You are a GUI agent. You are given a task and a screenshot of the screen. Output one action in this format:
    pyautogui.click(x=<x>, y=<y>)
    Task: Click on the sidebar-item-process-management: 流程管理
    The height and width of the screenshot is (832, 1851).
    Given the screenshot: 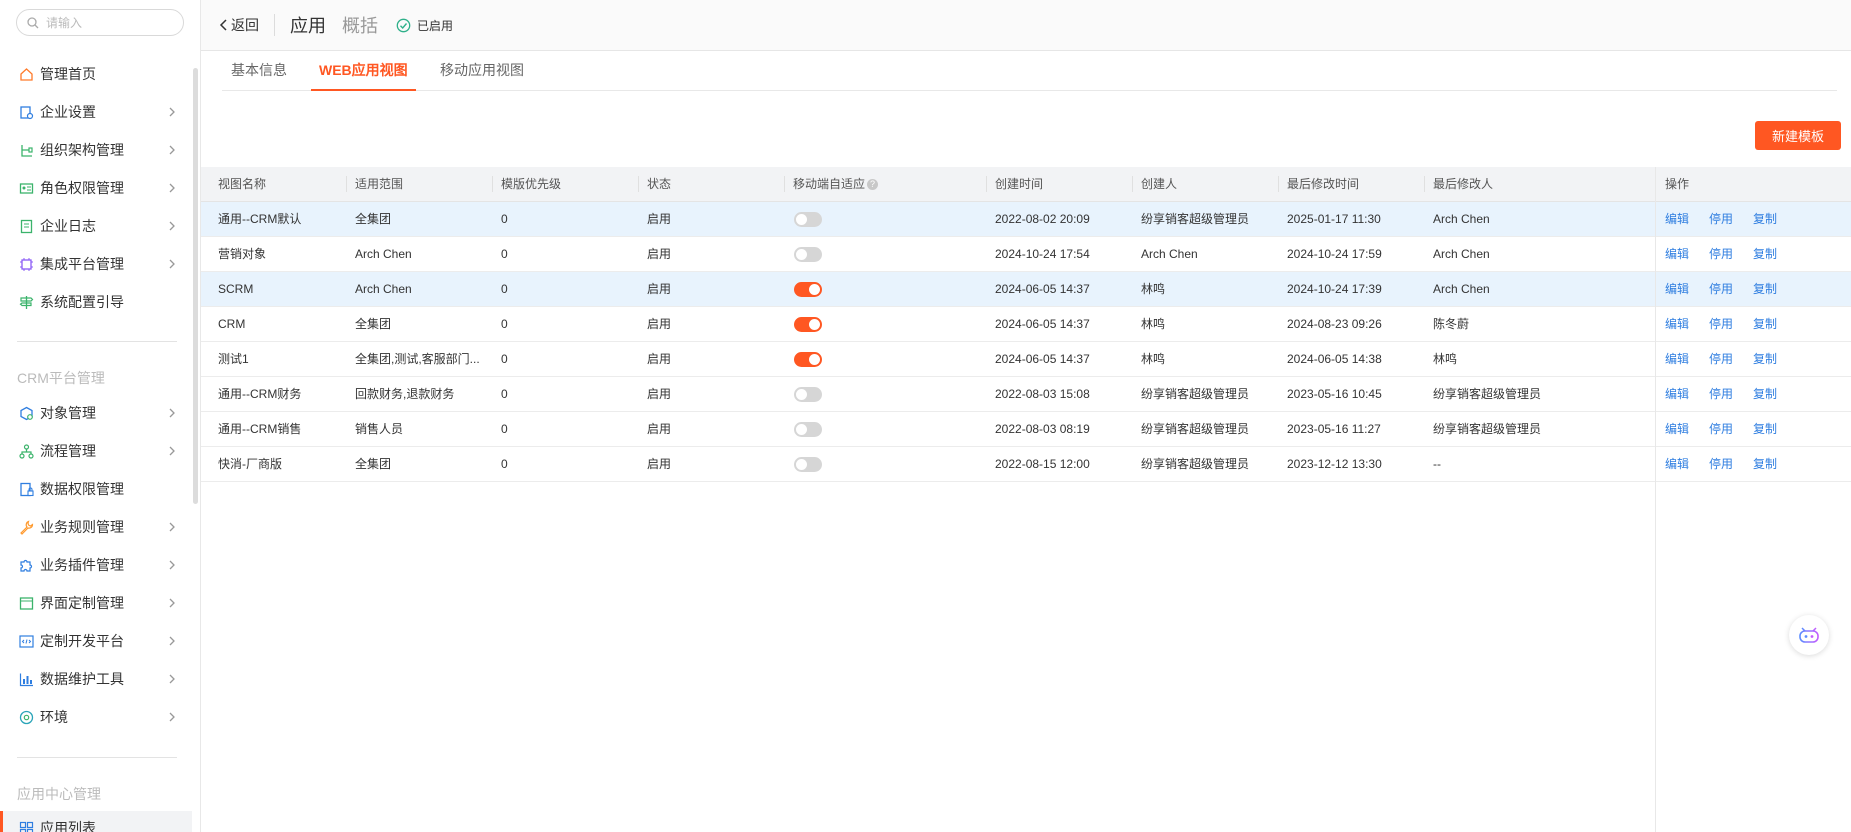 What is the action you would take?
    pyautogui.click(x=96, y=451)
    